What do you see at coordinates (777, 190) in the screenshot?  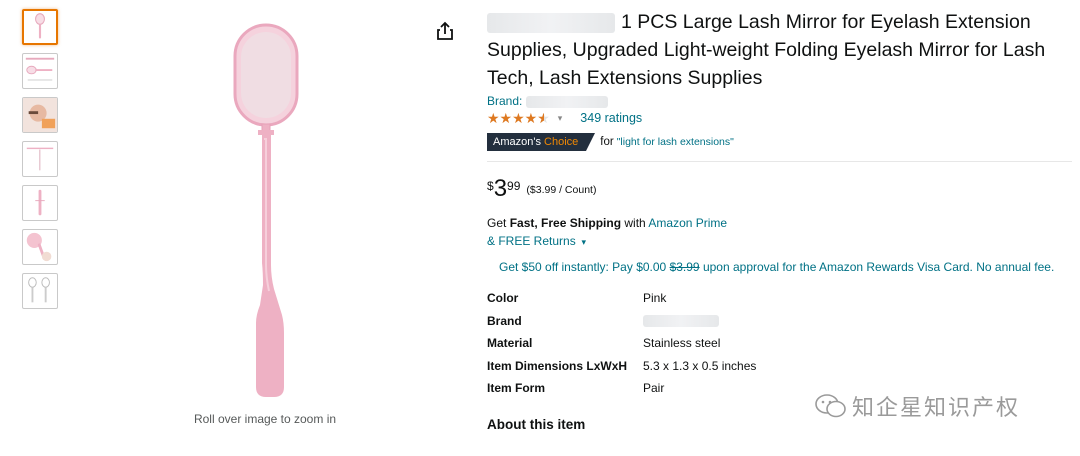 I see `price-block: $ 3 99 ($3.99 / Count)` at bounding box center [777, 190].